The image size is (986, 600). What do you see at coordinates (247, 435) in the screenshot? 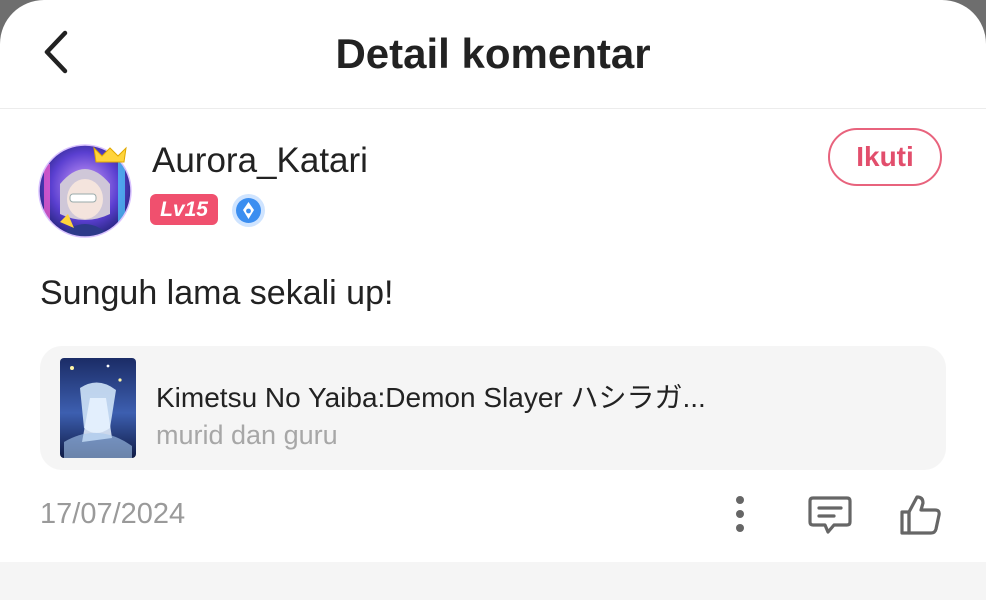
I see `work-subtitle: murid dan guru` at bounding box center [247, 435].